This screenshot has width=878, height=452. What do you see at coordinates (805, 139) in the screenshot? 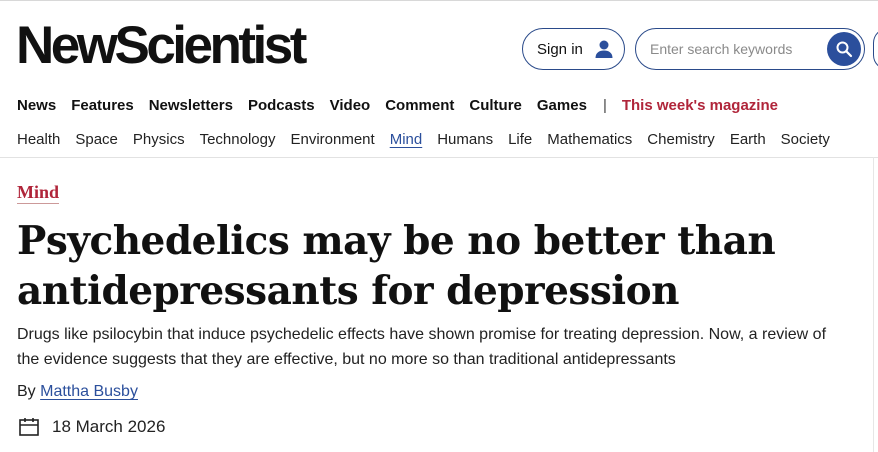
I see `topic-society: Society` at bounding box center [805, 139].